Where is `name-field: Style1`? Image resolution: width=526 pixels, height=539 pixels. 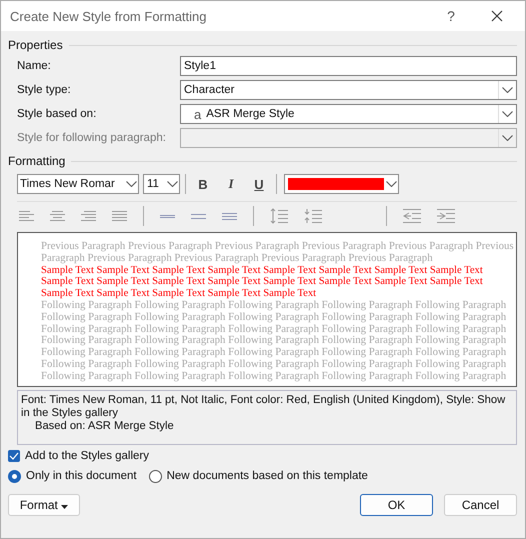 name-field: Style1 is located at coordinates (348, 66).